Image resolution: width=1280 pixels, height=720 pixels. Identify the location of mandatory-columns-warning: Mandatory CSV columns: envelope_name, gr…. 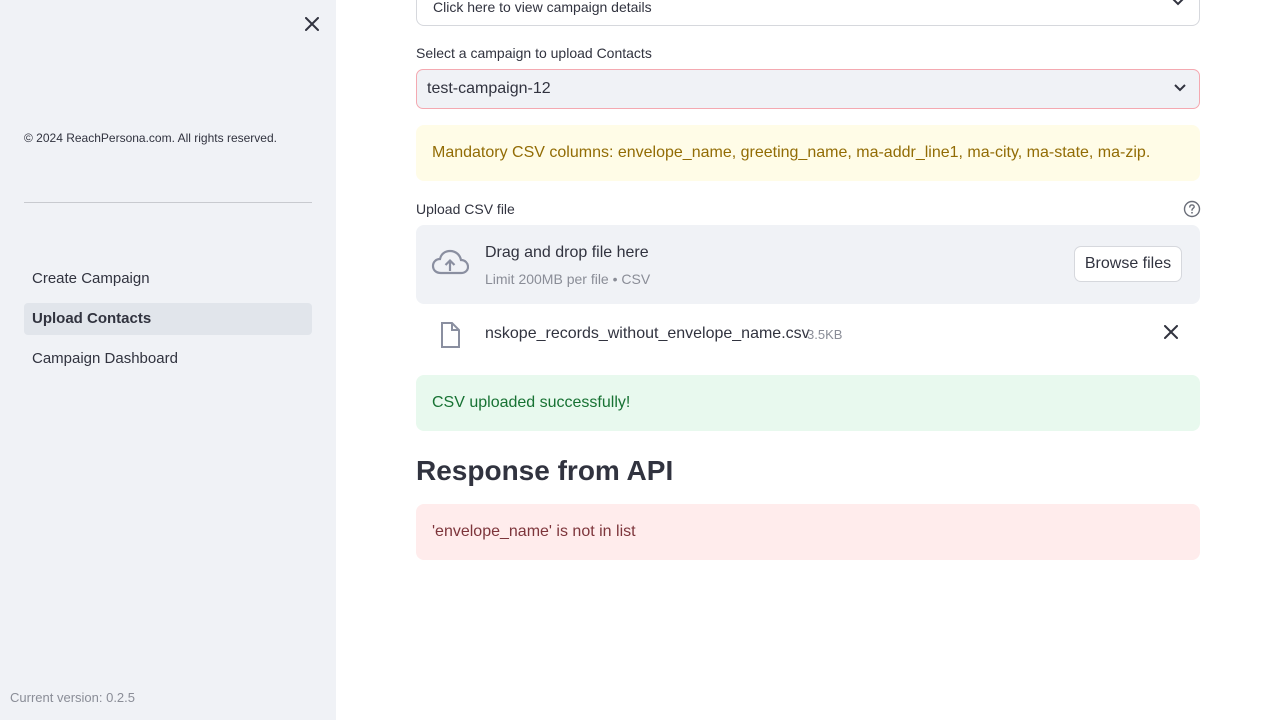
(808, 153).